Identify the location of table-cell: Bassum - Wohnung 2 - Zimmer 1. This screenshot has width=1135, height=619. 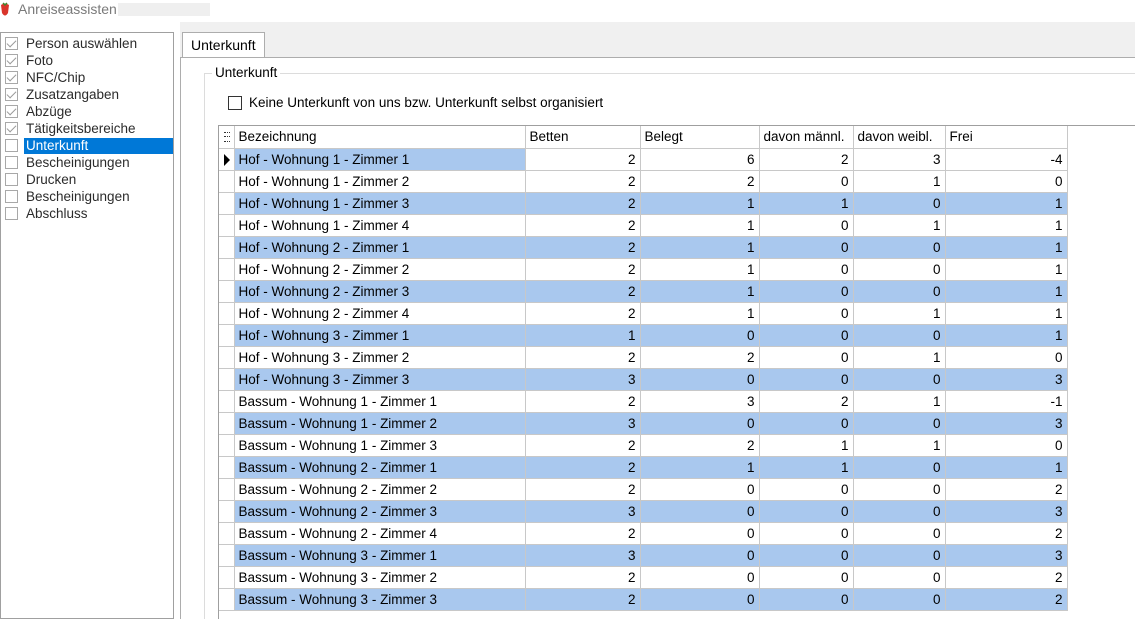
(380, 467).